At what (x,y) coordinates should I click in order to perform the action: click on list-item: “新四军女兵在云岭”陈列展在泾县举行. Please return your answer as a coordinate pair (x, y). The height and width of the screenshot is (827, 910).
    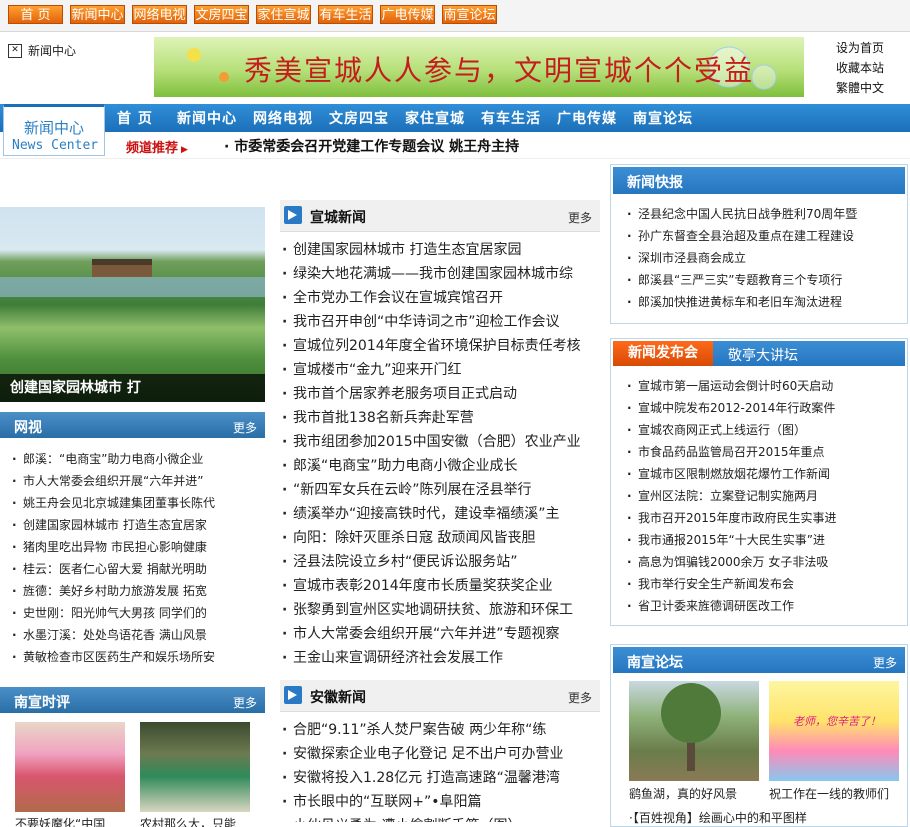
    Looking at the image, I should click on (440, 490).